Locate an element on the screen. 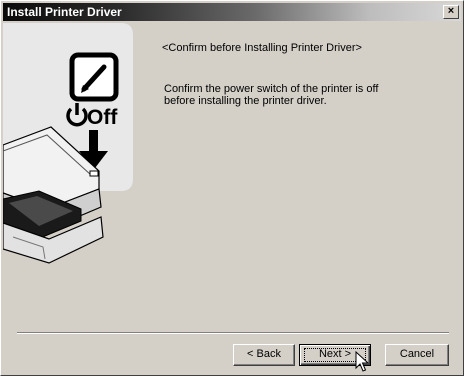 This screenshot has width=464, height=376. mouse-pointer-icon is located at coordinates (362, 361).